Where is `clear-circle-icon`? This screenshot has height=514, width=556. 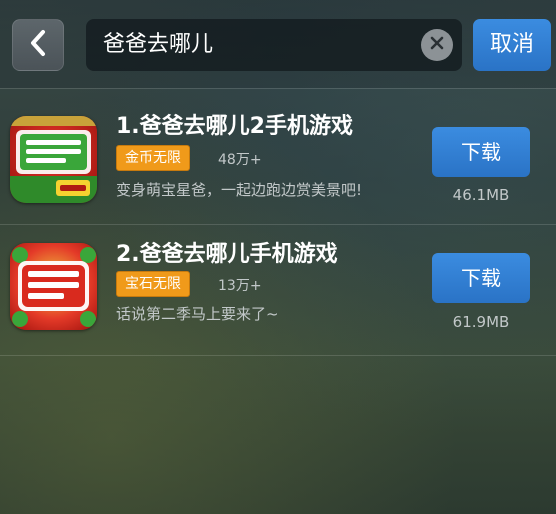
clear-circle-icon is located at coordinates (437, 45).